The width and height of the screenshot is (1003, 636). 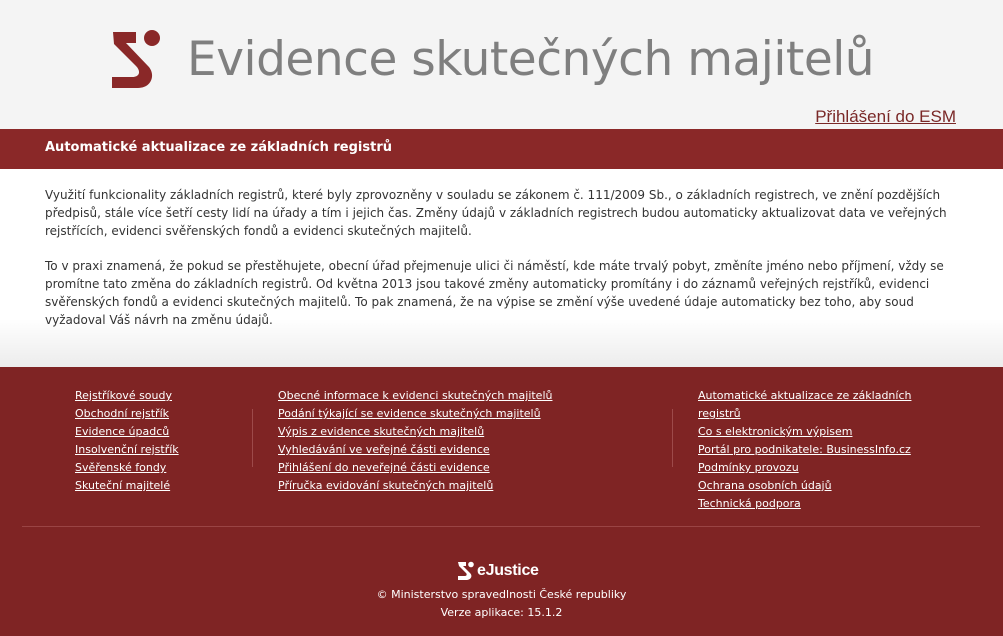 I want to click on footer-link-skutecni-majitele: Skuteční majitelé, so click(x=127, y=486).